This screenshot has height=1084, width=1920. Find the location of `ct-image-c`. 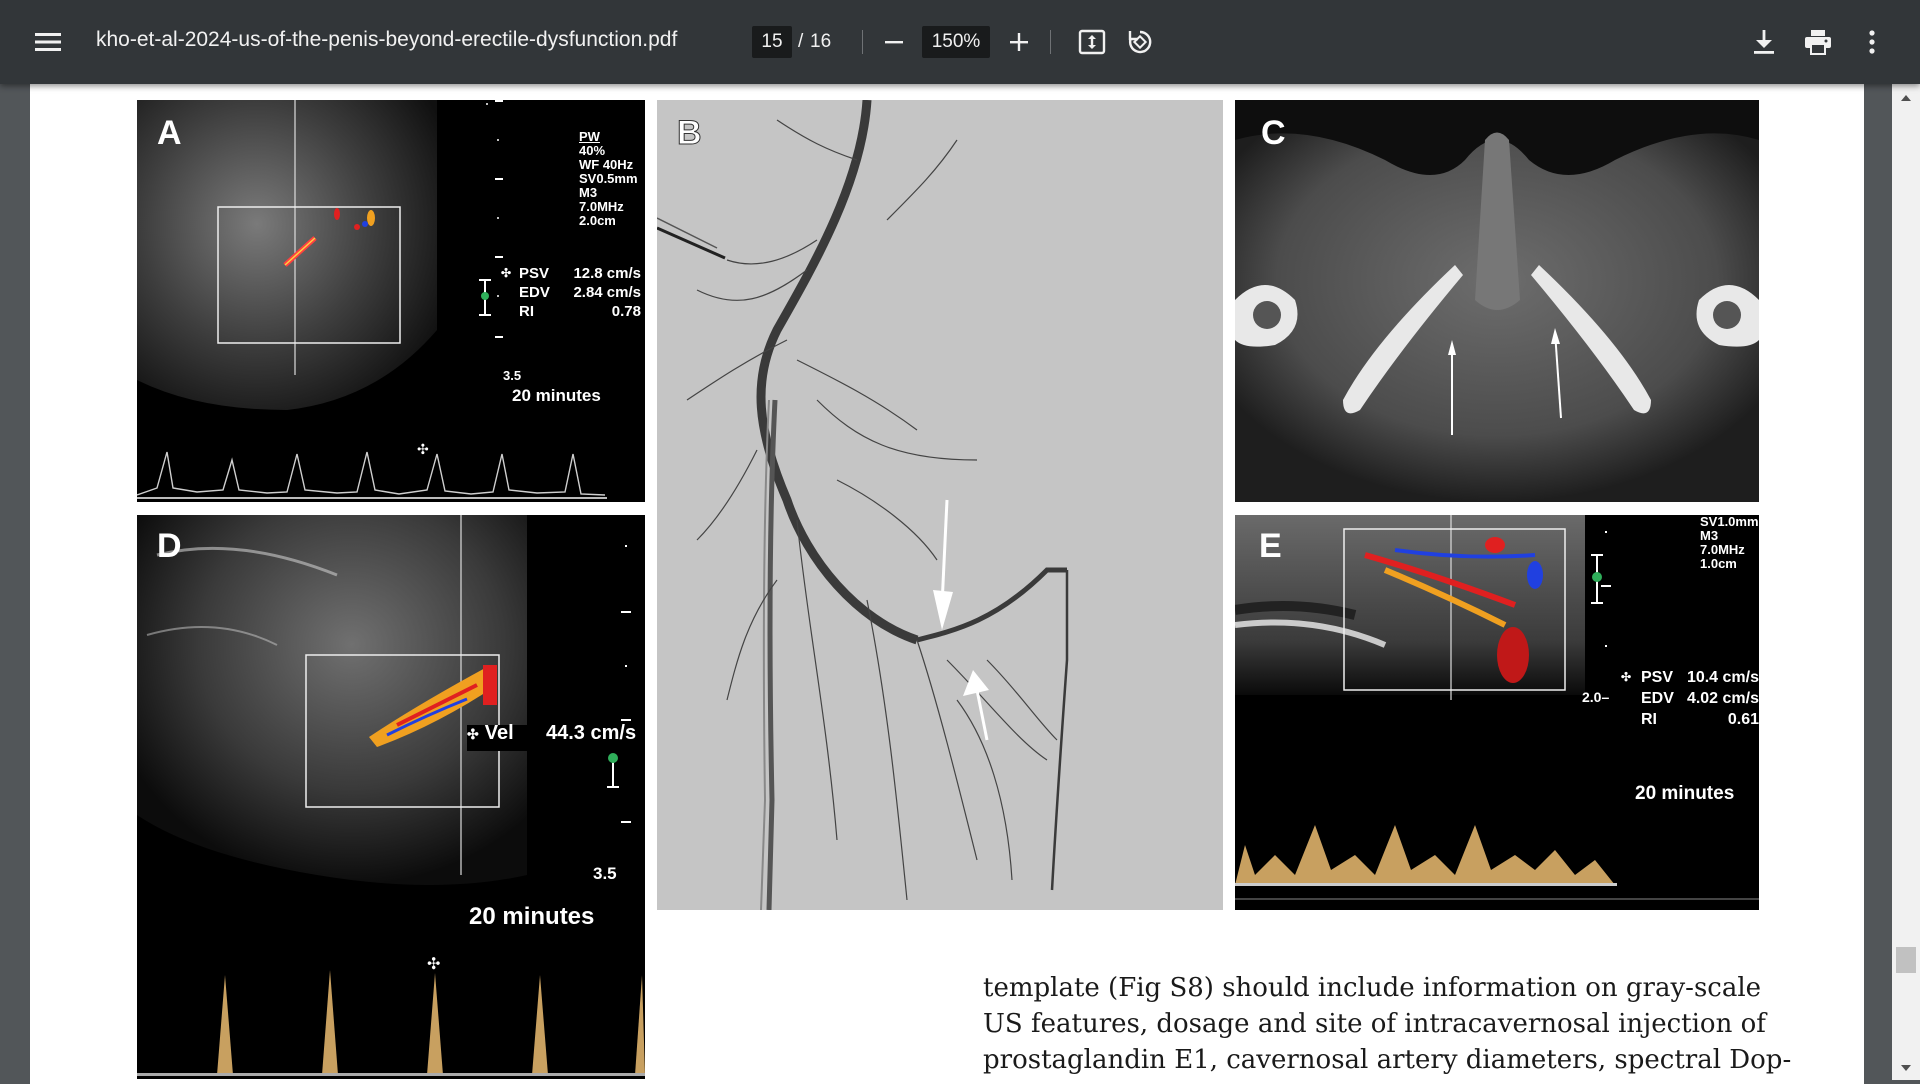

ct-image-c is located at coordinates (1497, 301).